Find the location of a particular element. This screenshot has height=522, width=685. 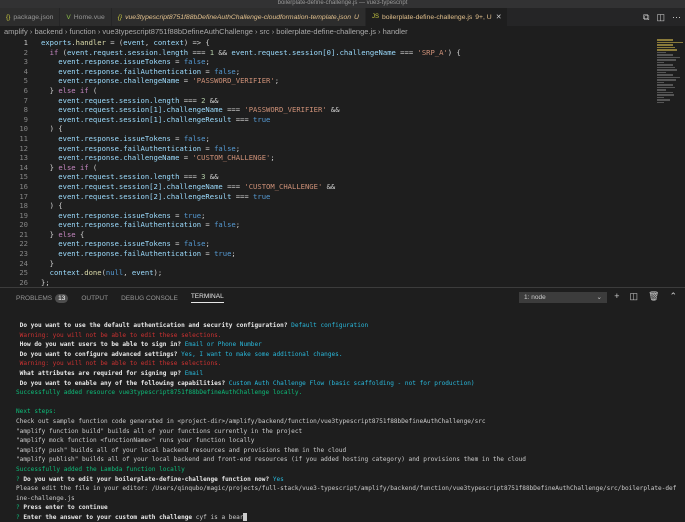

breadcrumb-item: src is located at coordinates (265, 31).